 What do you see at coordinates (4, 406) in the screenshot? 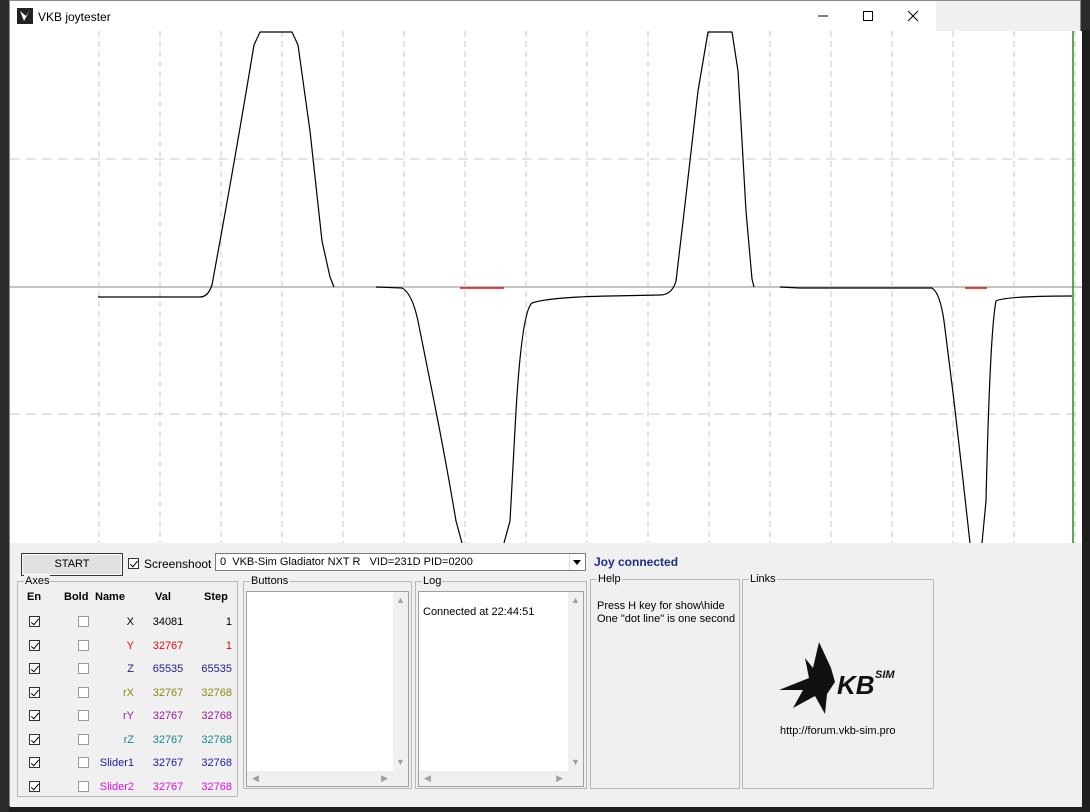
I see `desktop-background` at bounding box center [4, 406].